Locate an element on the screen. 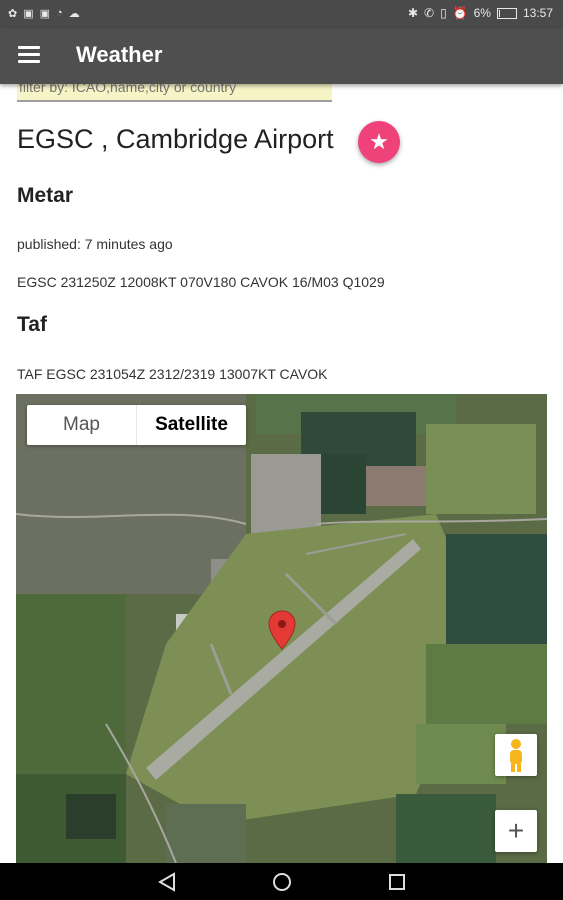  recents-icon is located at coordinates (397, 882).